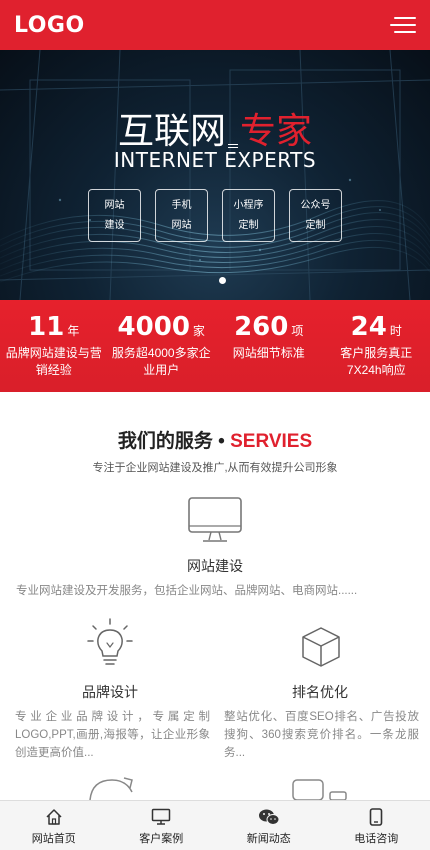 The height and width of the screenshot is (850, 430). Describe the element at coordinates (248, 215) in the screenshot. I see `banner-box-miniprogram: 小程序 定制` at that location.